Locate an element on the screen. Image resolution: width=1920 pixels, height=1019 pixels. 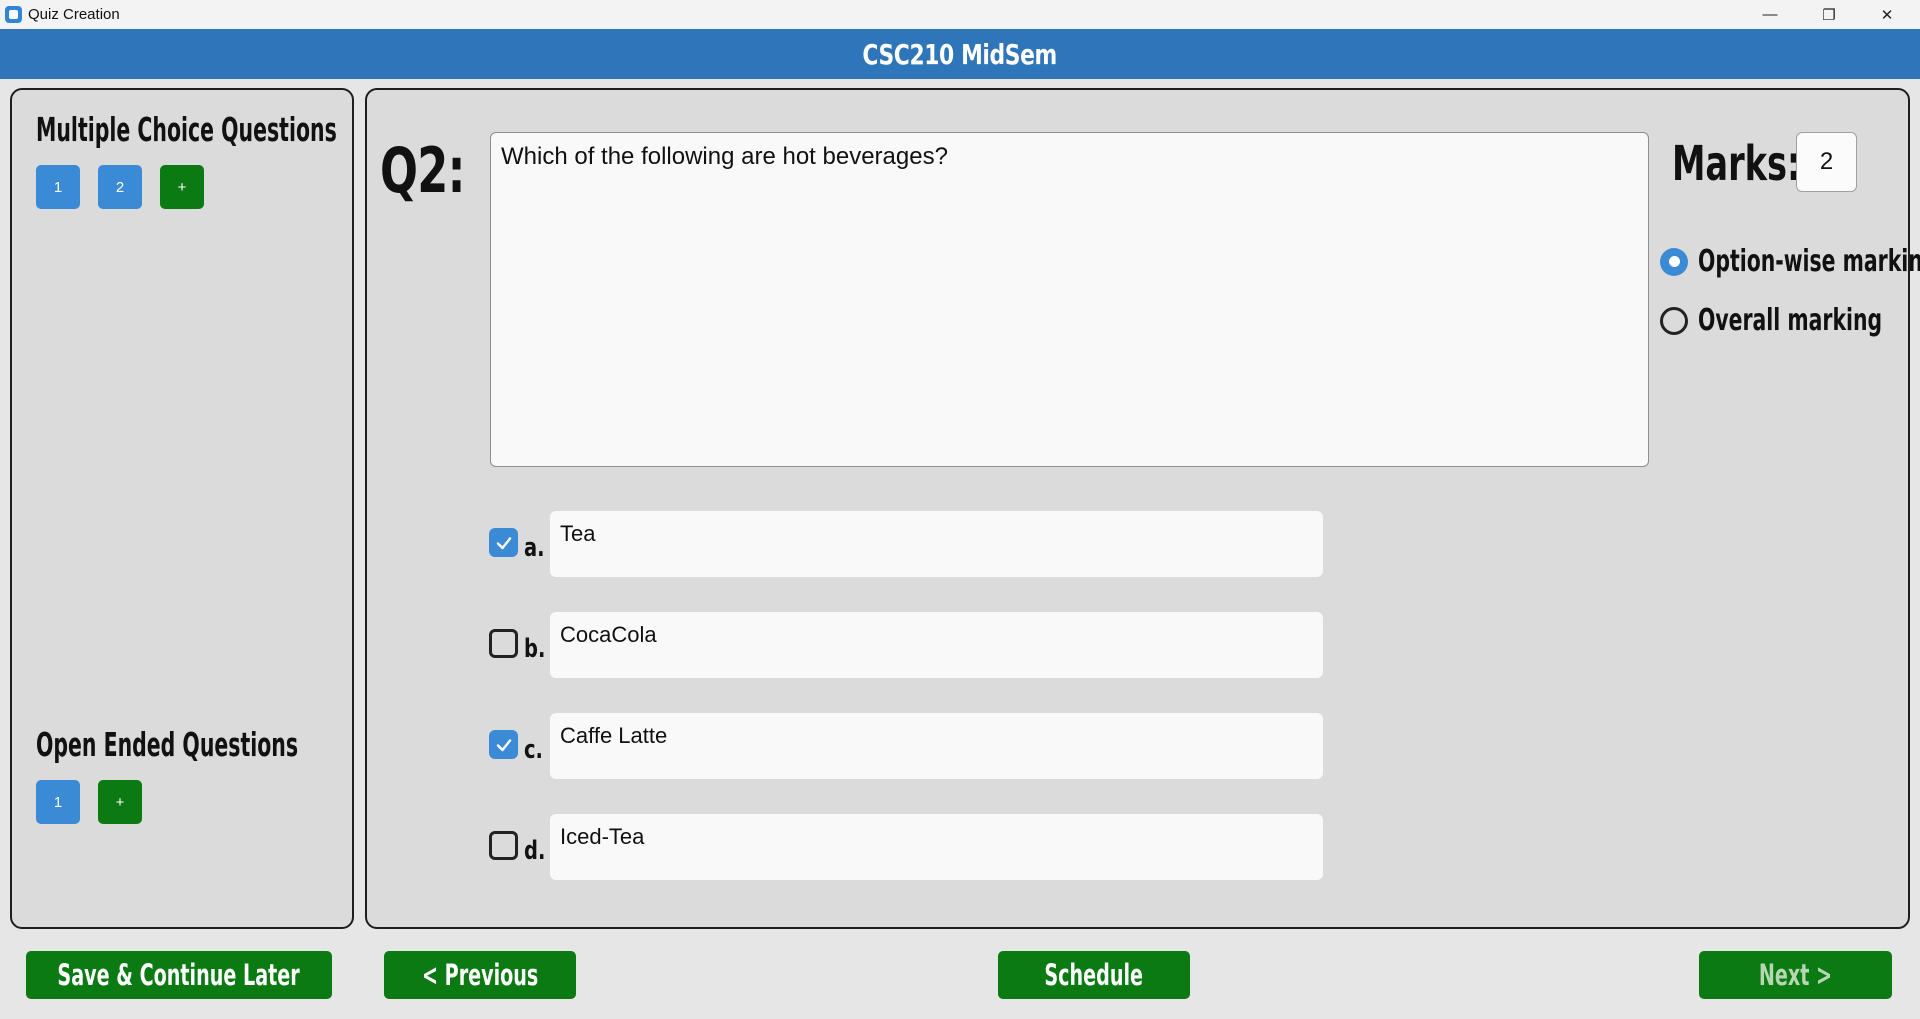
save-continue-later-label: Save & Continue Later is located at coordinates (179, 975).